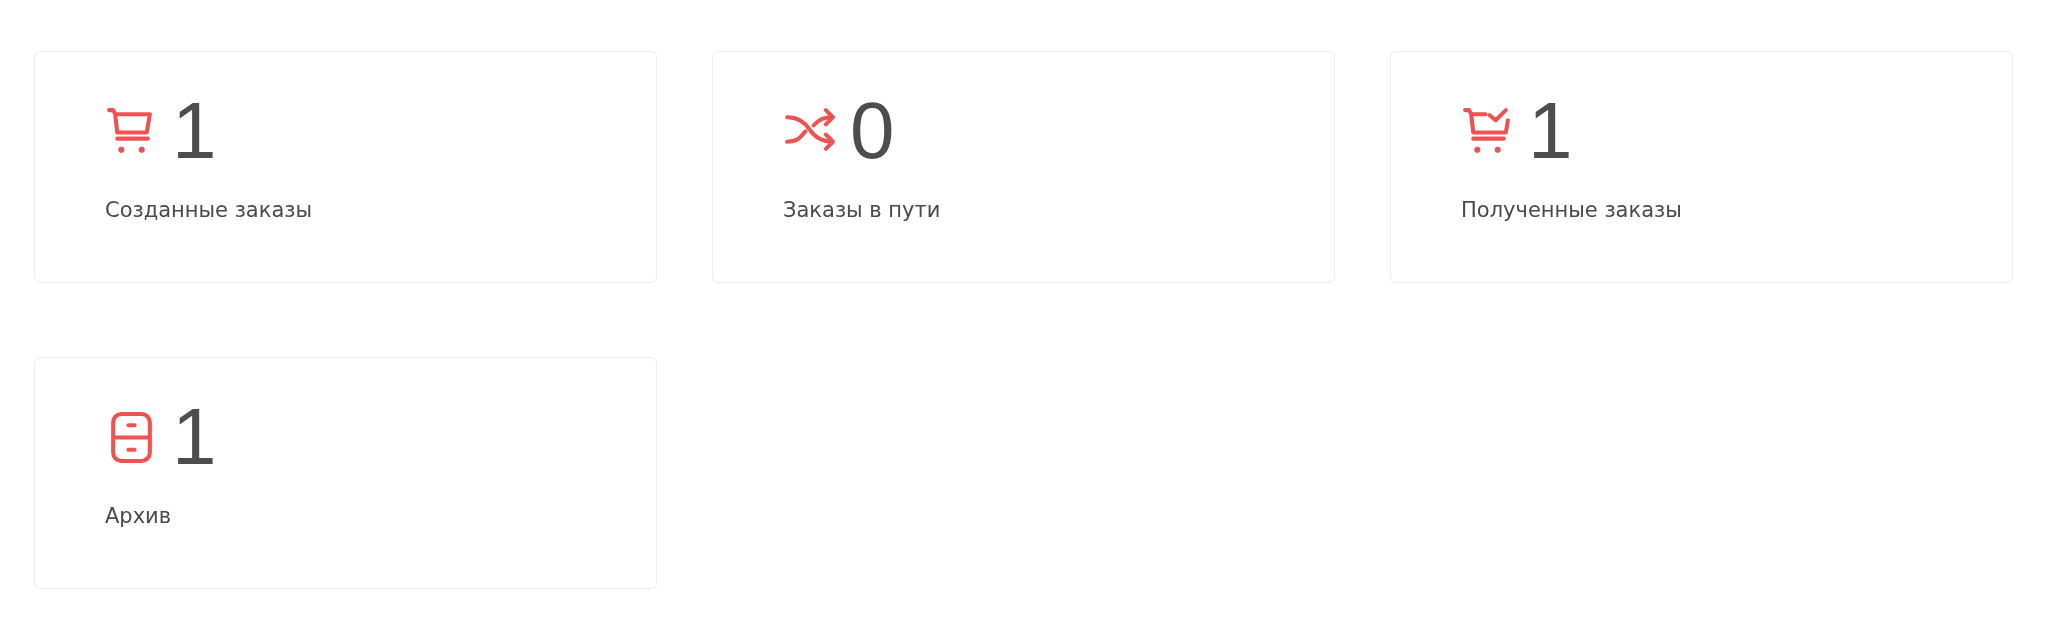  Describe the element at coordinates (209, 210) in the screenshot. I see `card-label: Созданные заказы` at that location.